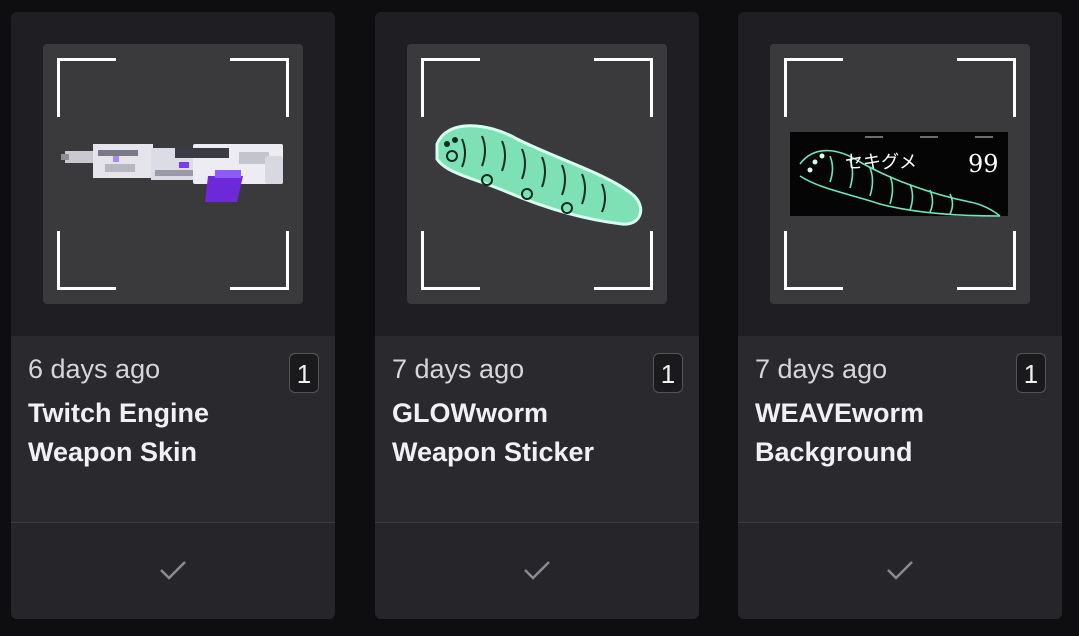  I want to click on reward-title: GLOWworm Weapon Sticker, so click(493, 432).